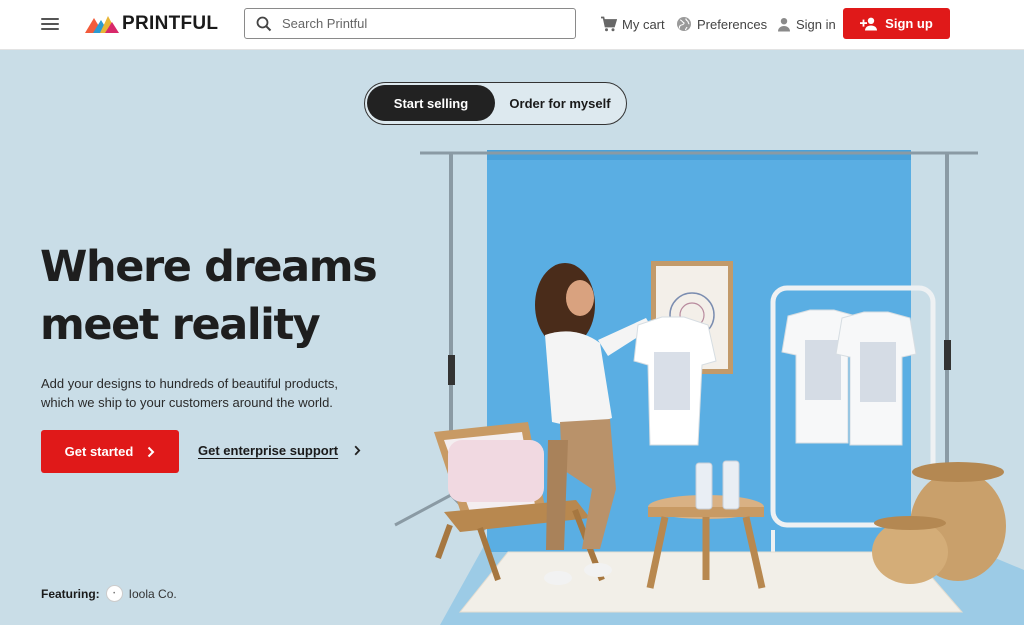 The height and width of the screenshot is (625, 1024). I want to click on headline-line-2: meet reality, so click(180, 325).